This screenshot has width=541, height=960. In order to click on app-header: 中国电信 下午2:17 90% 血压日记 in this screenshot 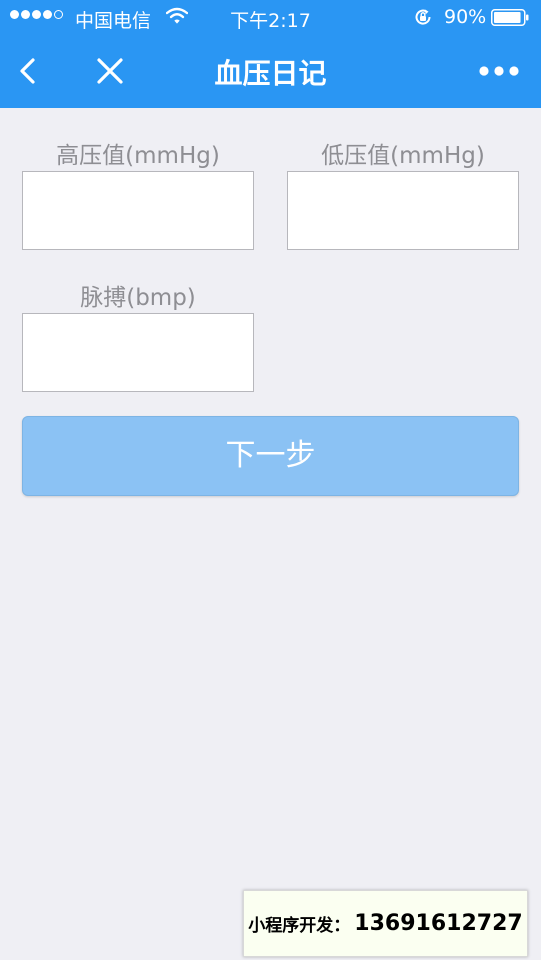, I will do `click(270, 54)`.